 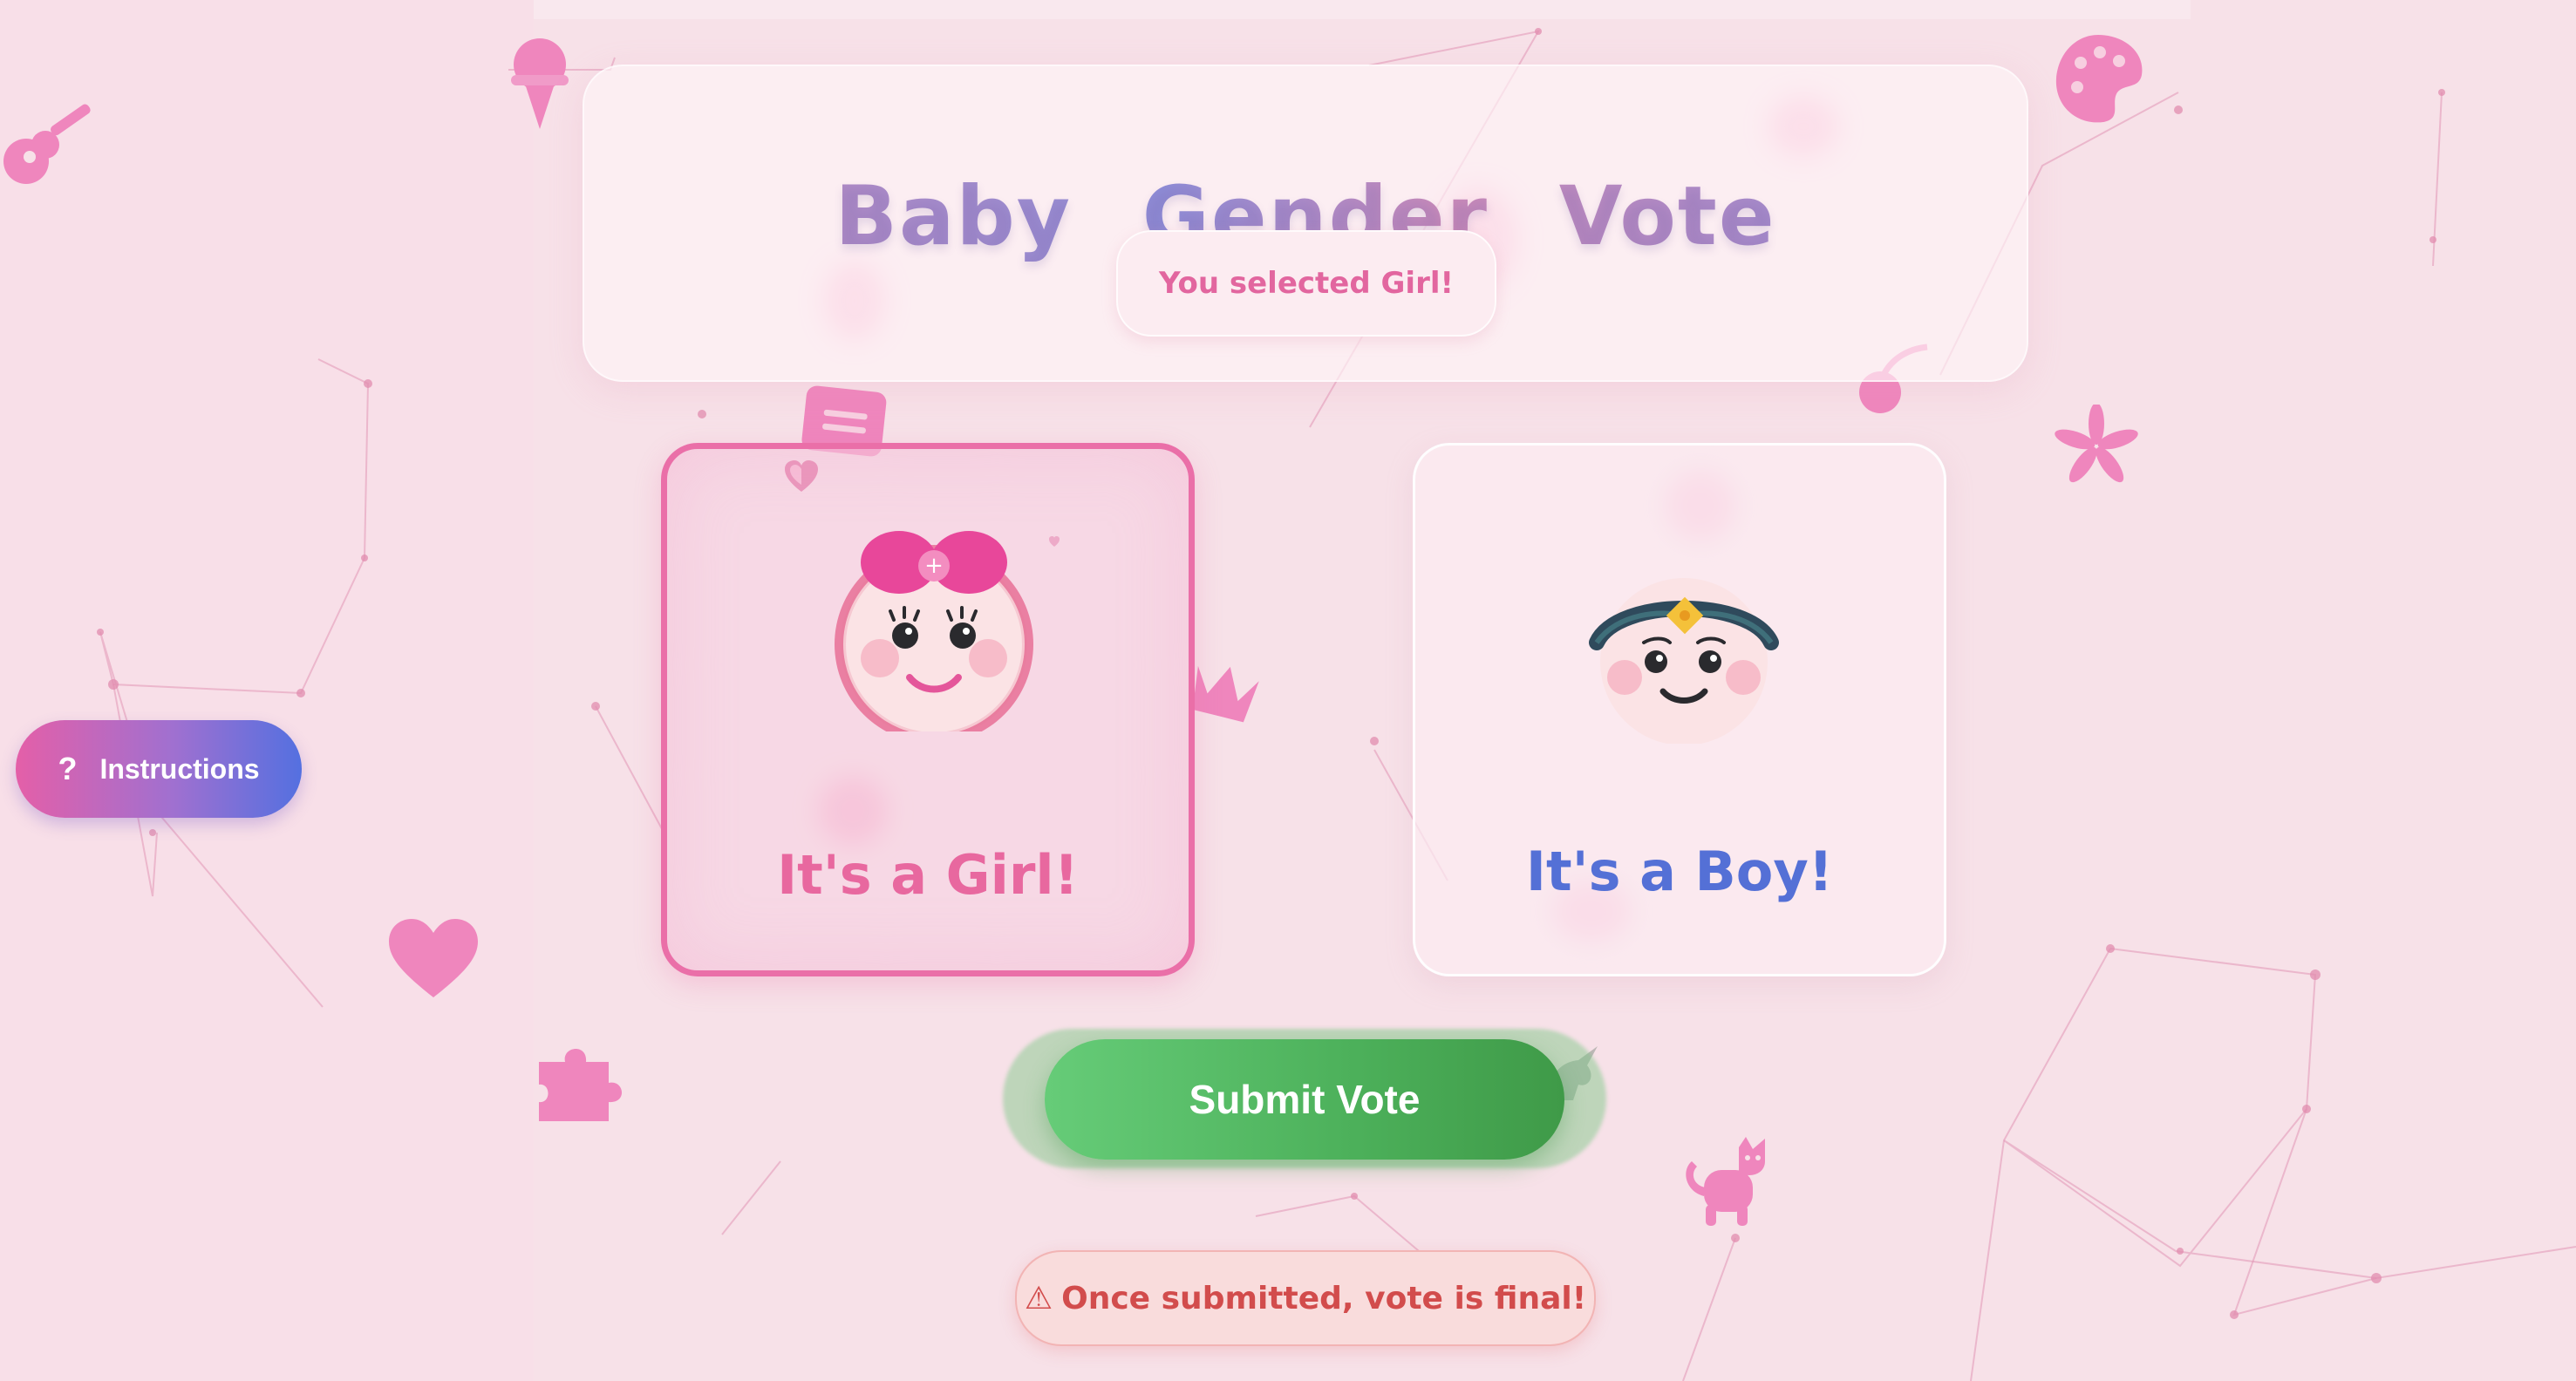 What do you see at coordinates (1679, 872) in the screenshot?
I see `boy-option-label: It's a Boy!` at bounding box center [1679, 872].